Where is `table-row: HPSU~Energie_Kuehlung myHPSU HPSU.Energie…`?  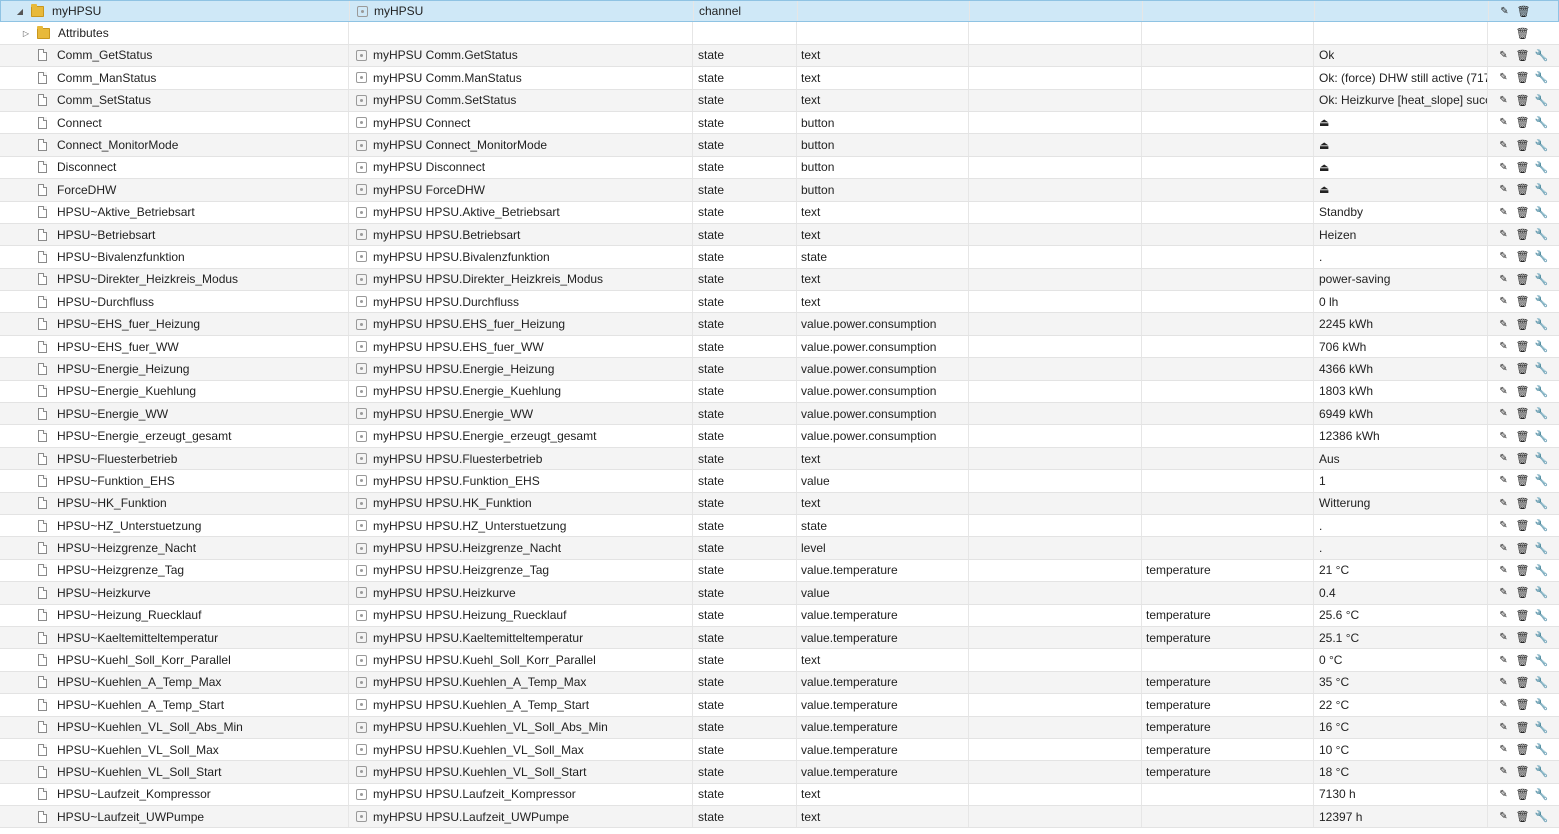 table-row: HPSU~Energie_Kuehlung myHPSU HPSU.Energie… is located at coordinates (779, 392).